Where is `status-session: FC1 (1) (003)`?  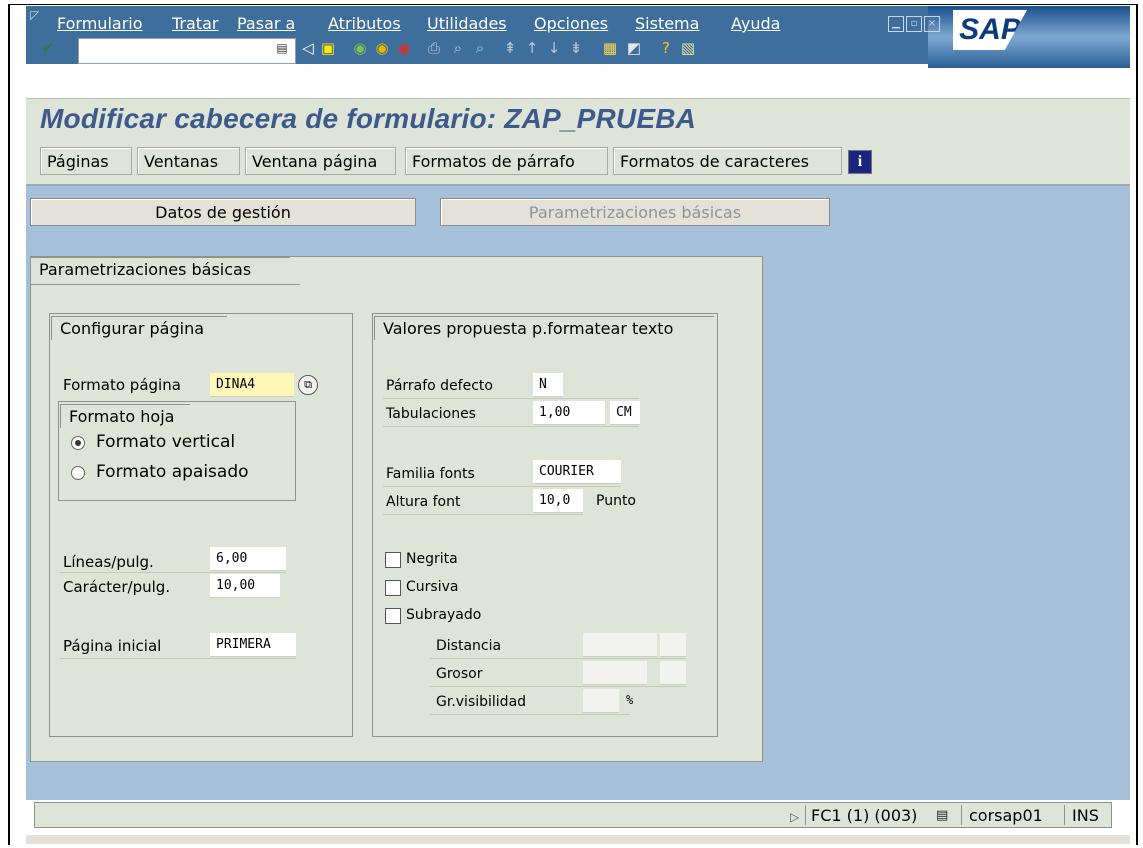 status-session: FC1 (1) (003) is located at coordinates (864, 815).